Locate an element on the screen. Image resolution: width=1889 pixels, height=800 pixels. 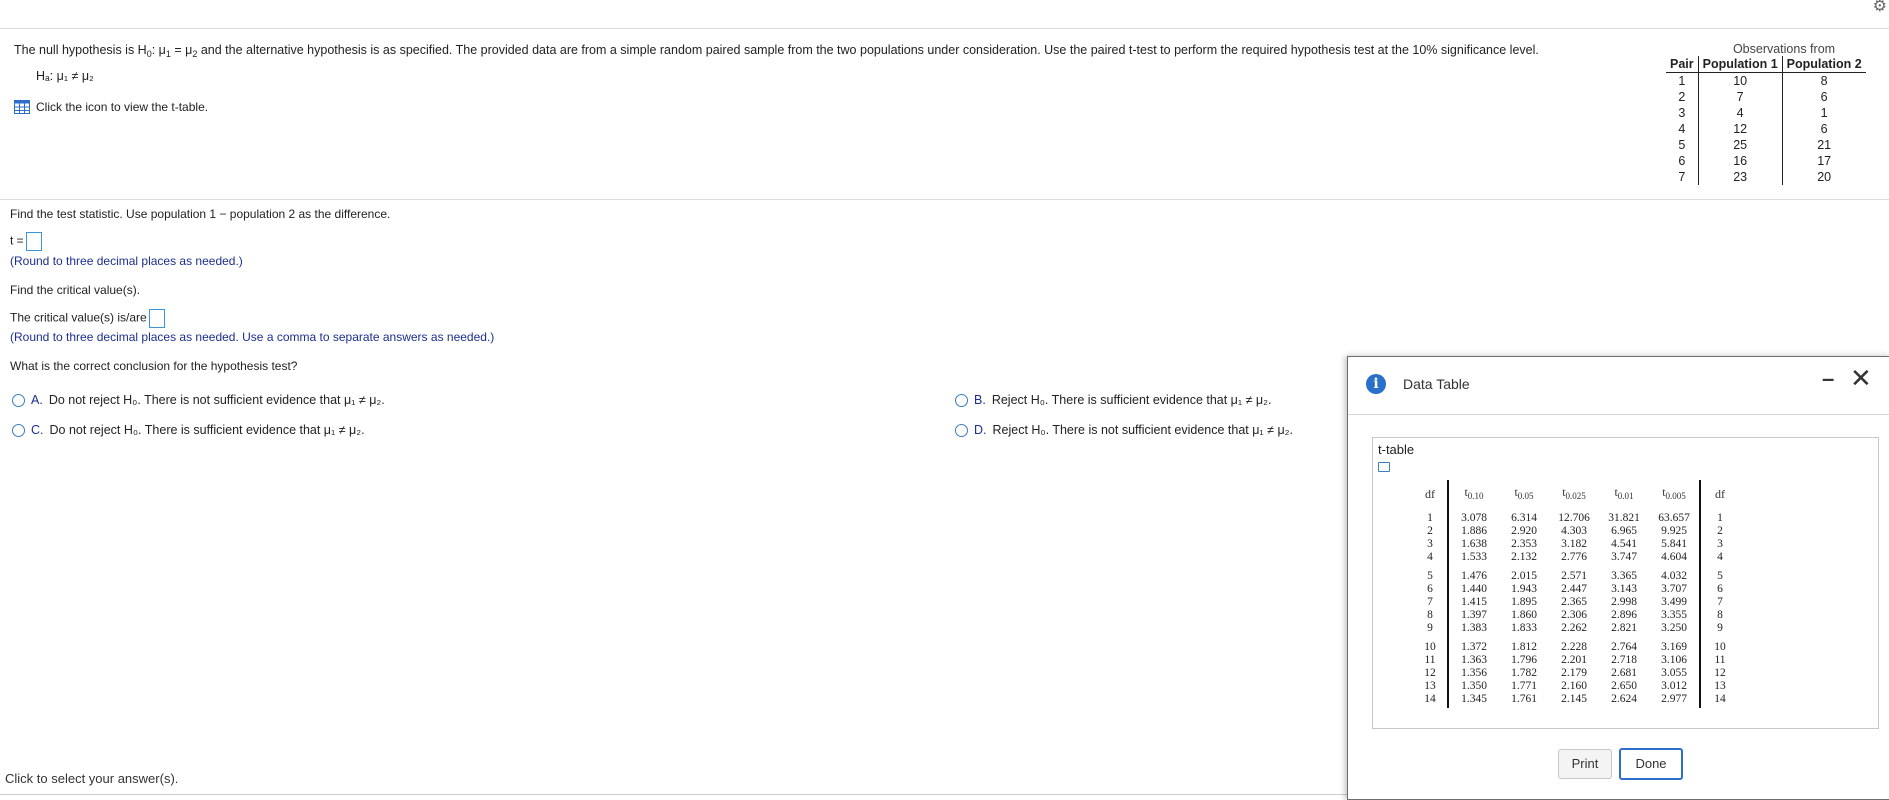
ttable-value-cell-value: 31.821 is located at coordinates (1624, 518).